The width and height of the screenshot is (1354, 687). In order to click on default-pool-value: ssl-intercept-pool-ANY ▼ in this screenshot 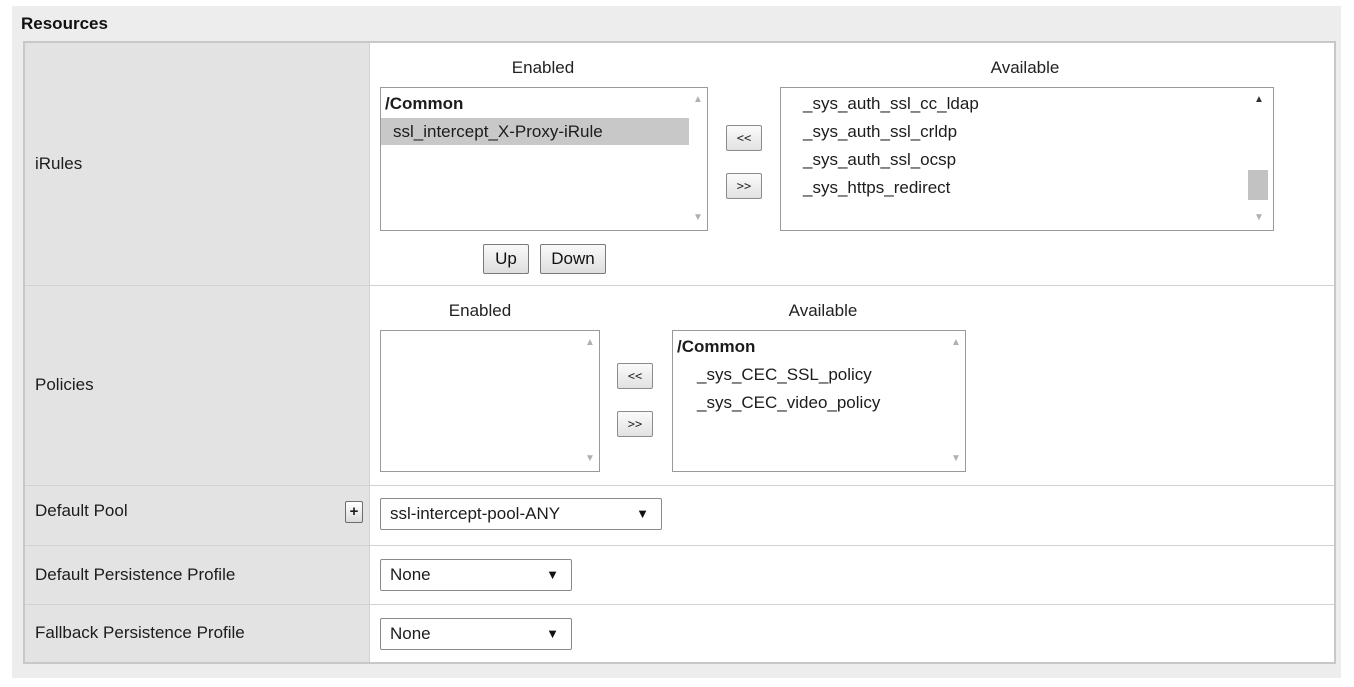, I will do `click(852, 515)`.